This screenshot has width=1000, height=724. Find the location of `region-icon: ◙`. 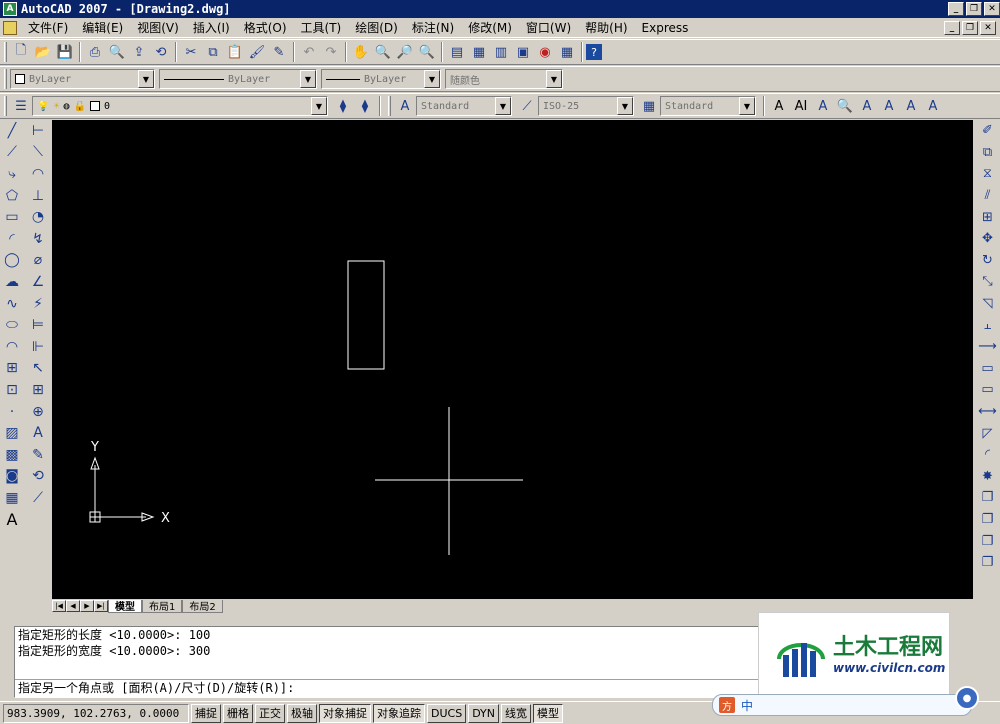

region-icon: ◙ is located at coordinates (12, 477).